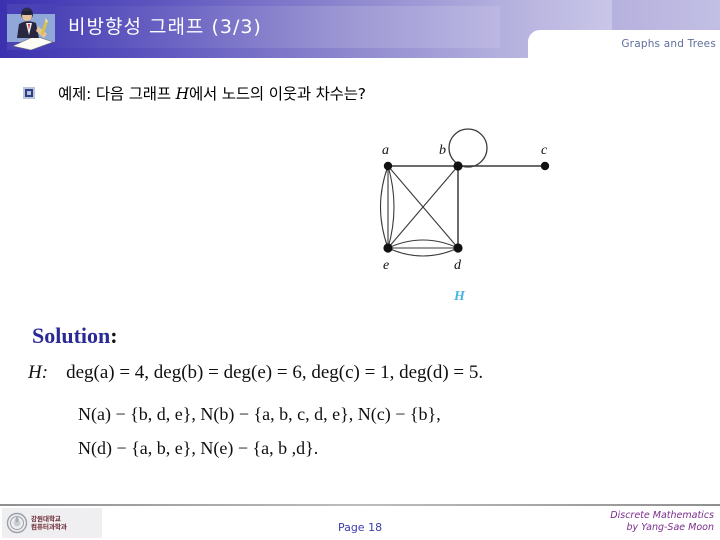  Describe the element at coordinates (670, 527) in the screenshot. I see `credit-line-2: by Yang-Sae Moon` at that location.